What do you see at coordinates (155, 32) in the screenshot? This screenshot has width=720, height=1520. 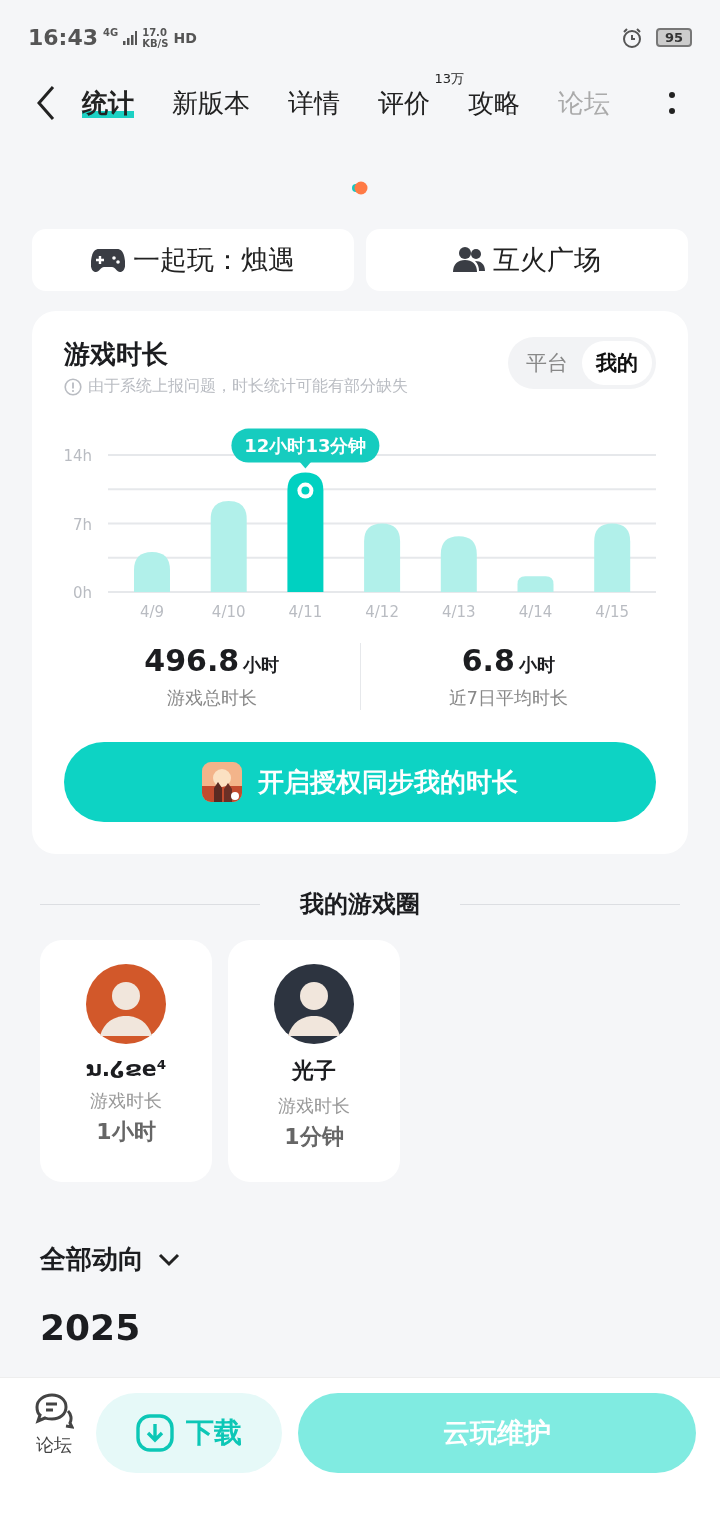 I see `network-speed: 17.0` at bounding box center [155, 32].